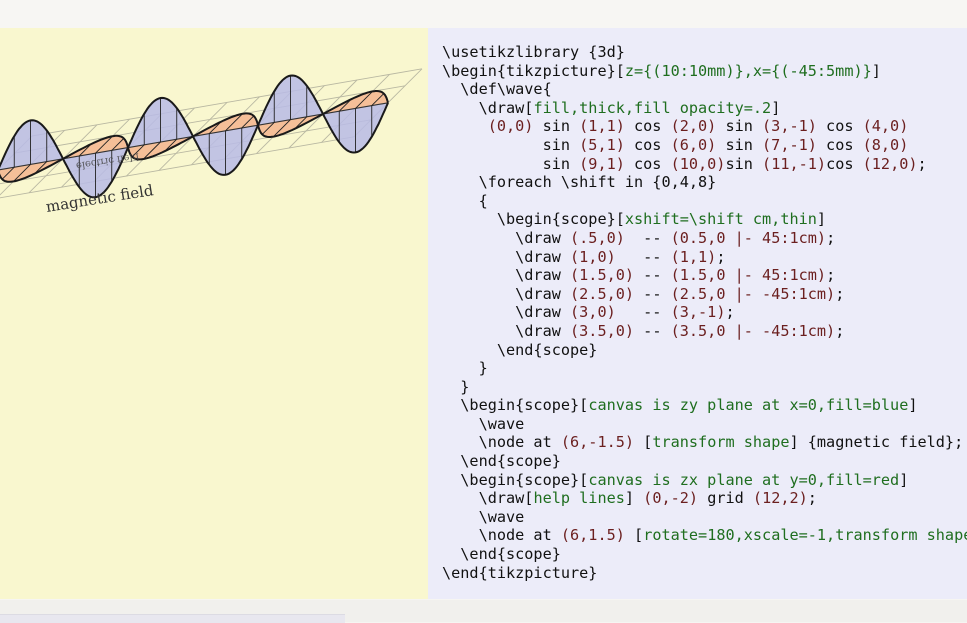 The height and width of the screenshot is (623, 967). I want to click on code-token-opt: canvas is zy plane at x=0,fill=blue, so click(748, 405).